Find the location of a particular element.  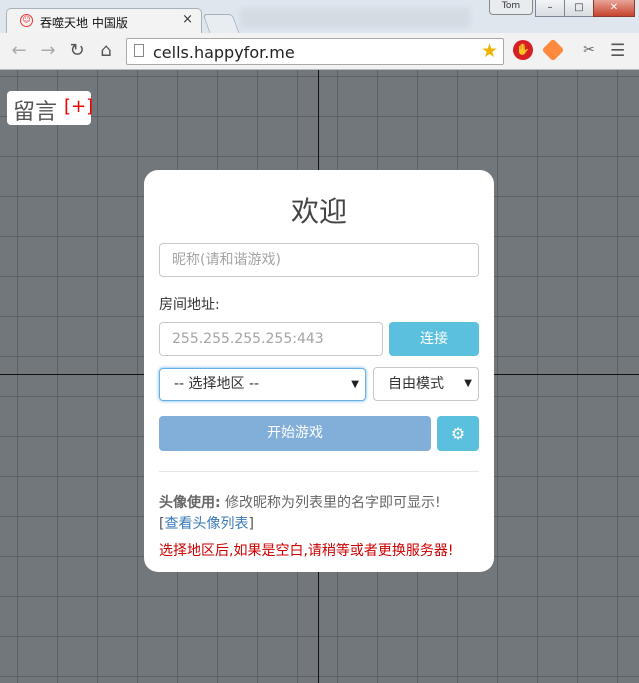

adblock-icon: ✋ is located at coordinates (523, 50).